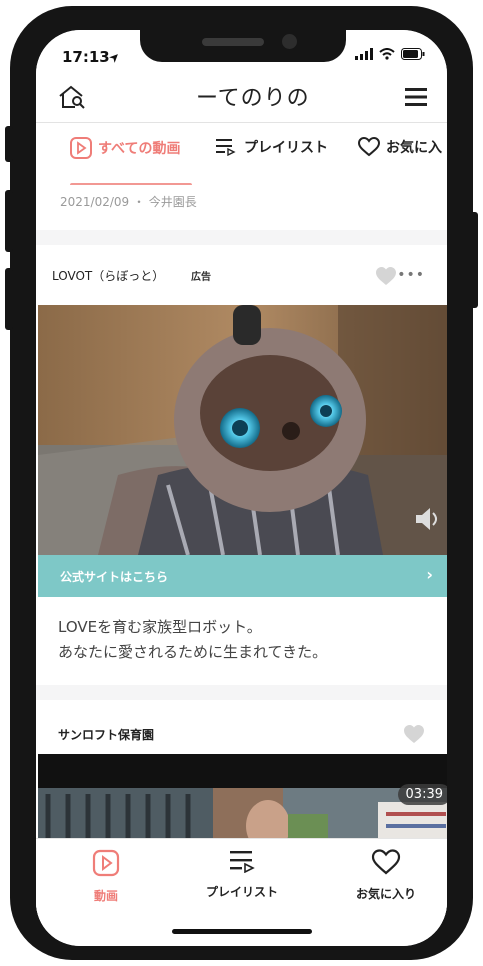 The image size is (483, 966). I want to click on tab-all-videos-label: すべての動画, so click(139, 149).